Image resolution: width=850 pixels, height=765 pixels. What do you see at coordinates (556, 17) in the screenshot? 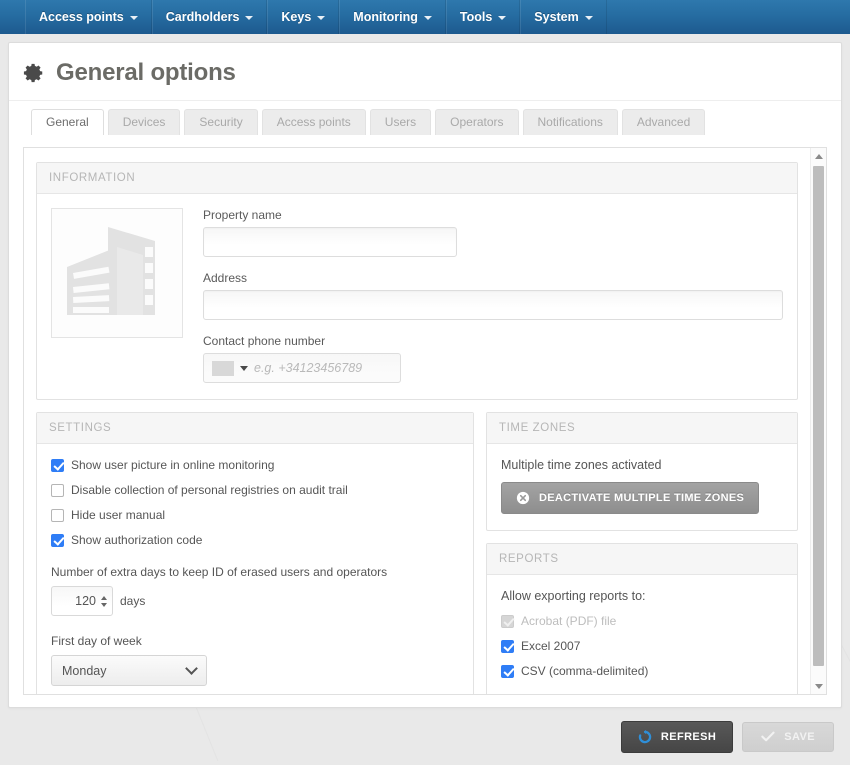
I see `nav-item-label: System` at bounding box center [556, 17].